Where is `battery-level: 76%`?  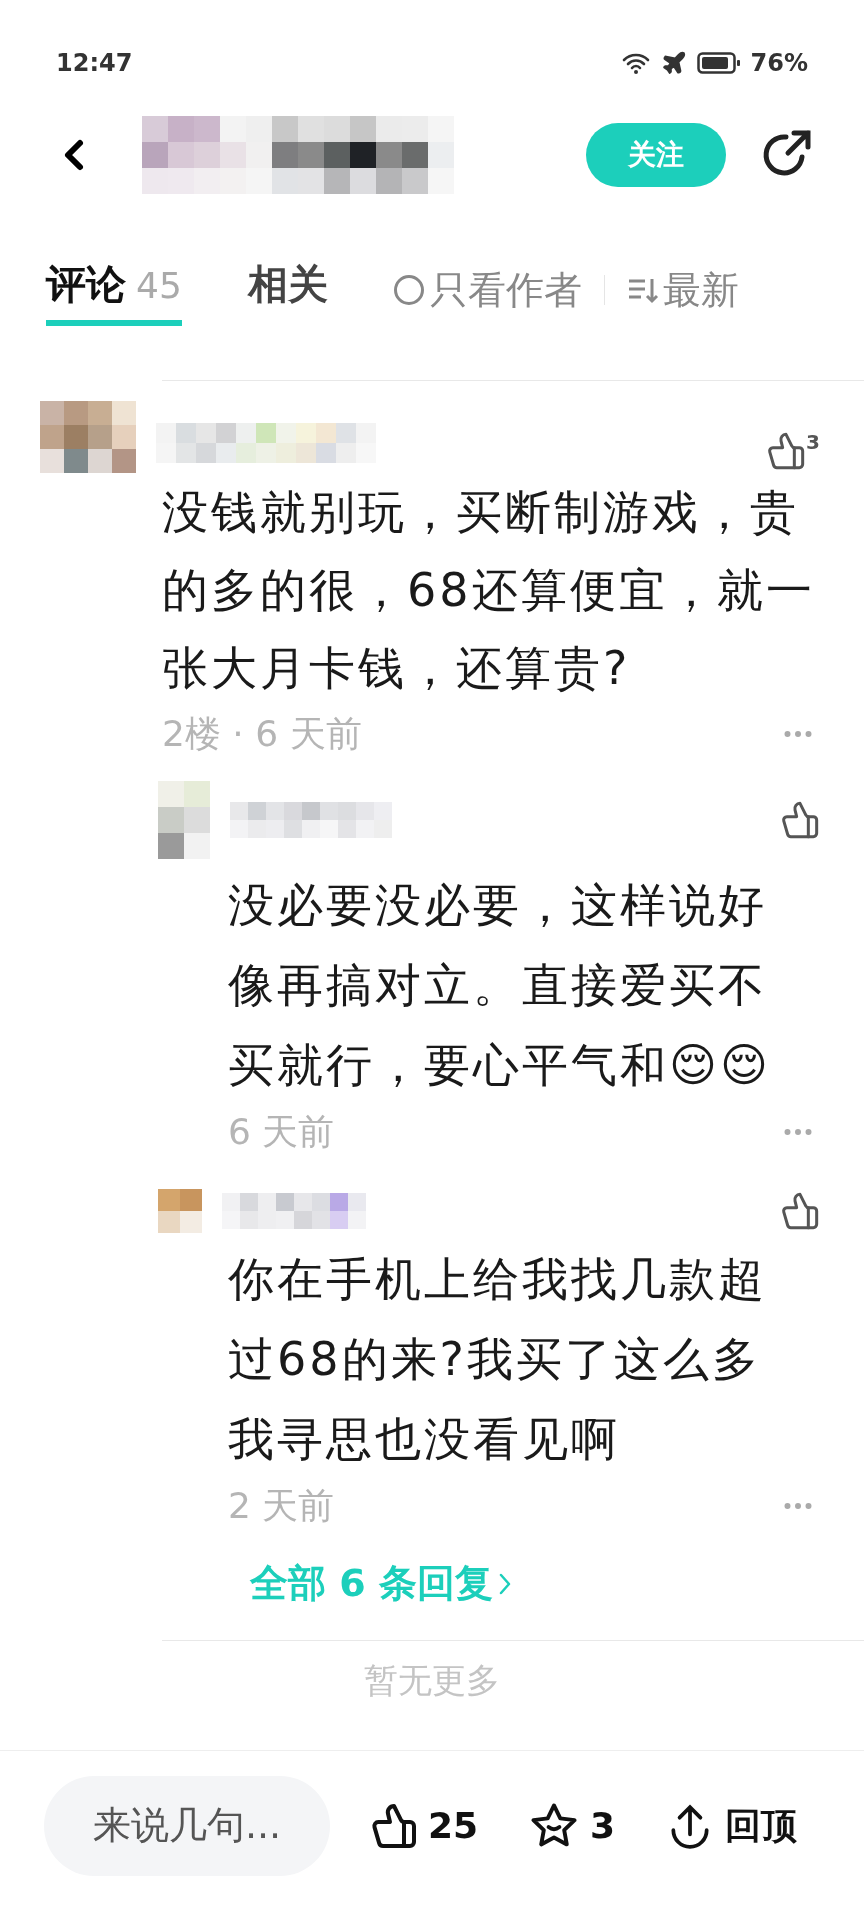
battery-level: 76% is located at coordinates (779, 63).